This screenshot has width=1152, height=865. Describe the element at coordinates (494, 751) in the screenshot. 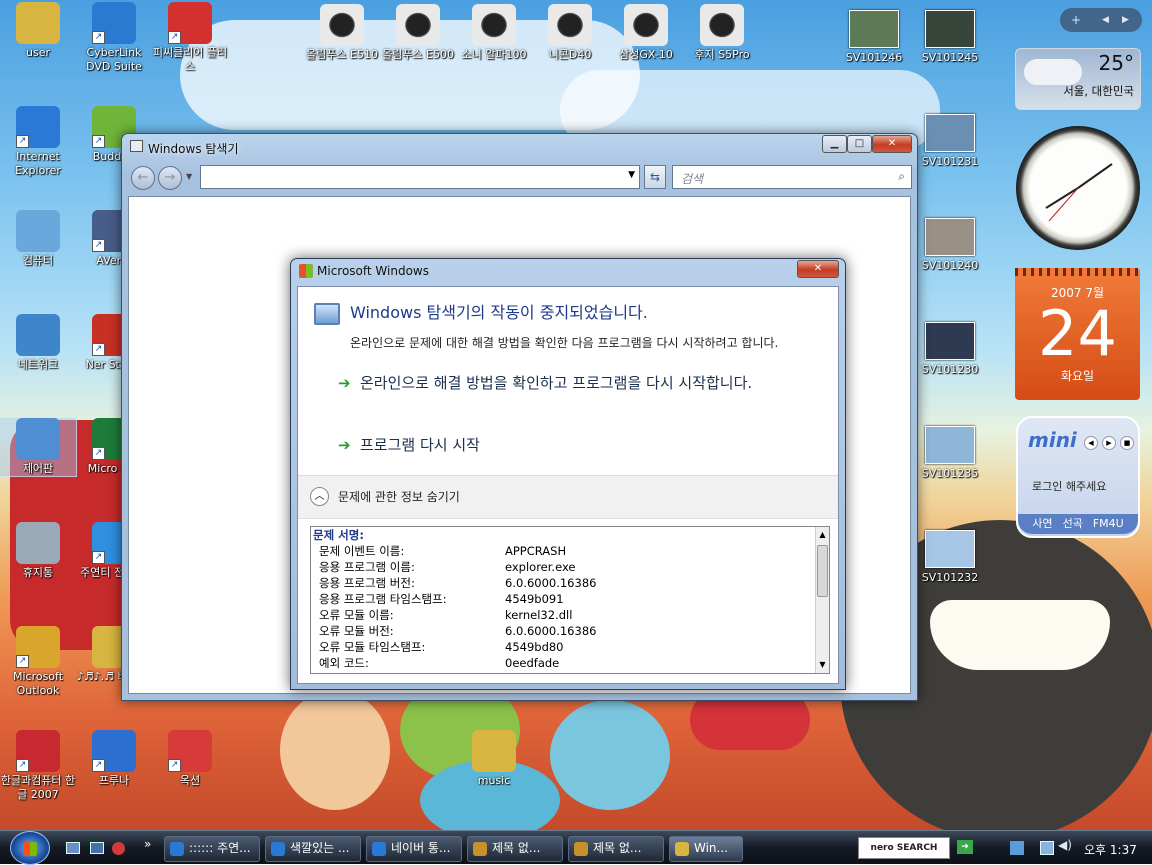

I see `folder-icon` at that location.